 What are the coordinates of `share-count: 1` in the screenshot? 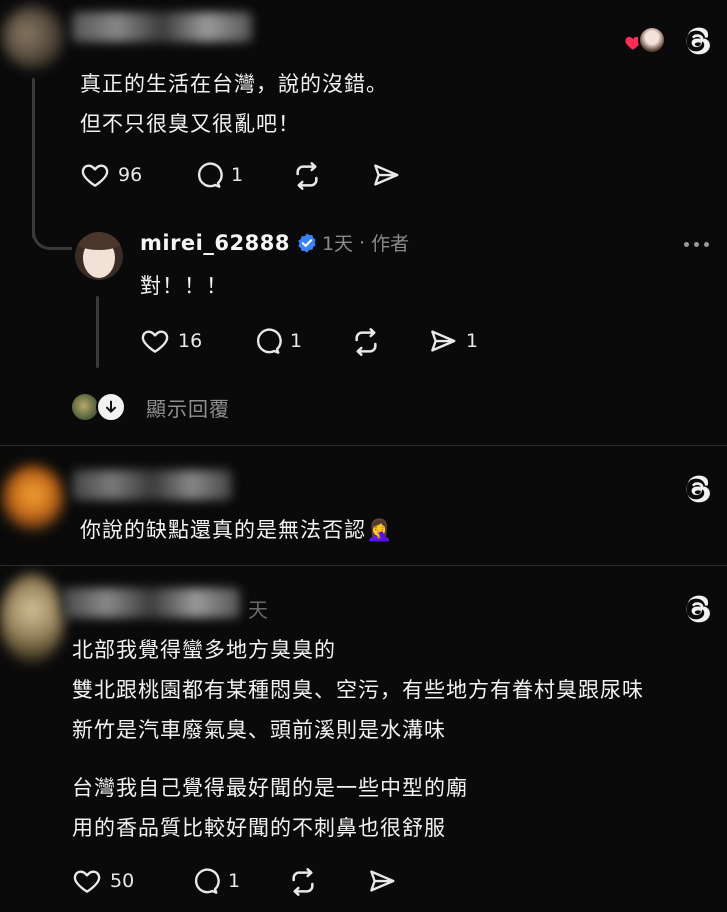 It's located at (472, 341).